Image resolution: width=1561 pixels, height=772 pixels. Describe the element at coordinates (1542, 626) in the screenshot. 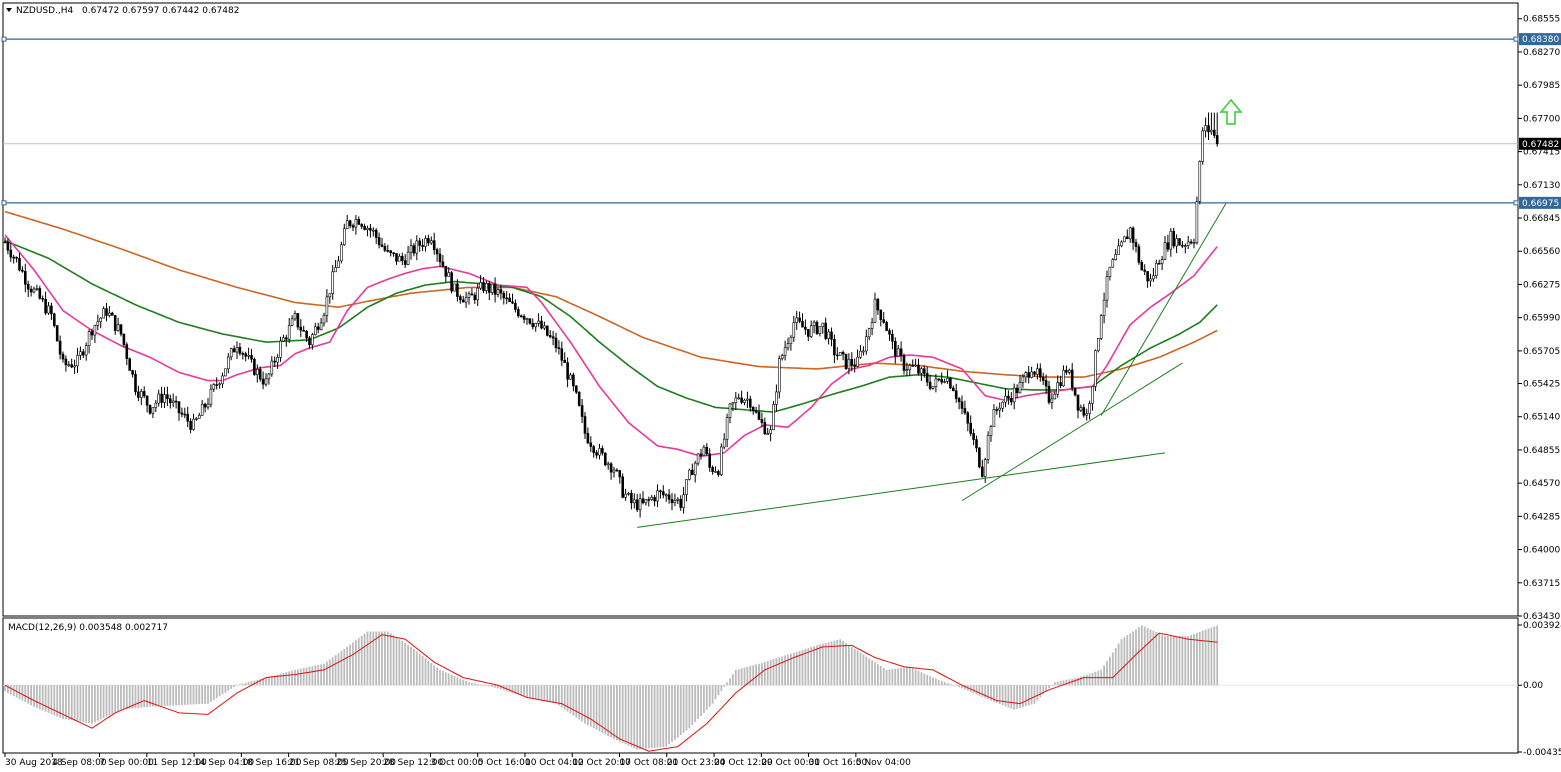

I see `macd-tick-label: 0.003924` at that location.